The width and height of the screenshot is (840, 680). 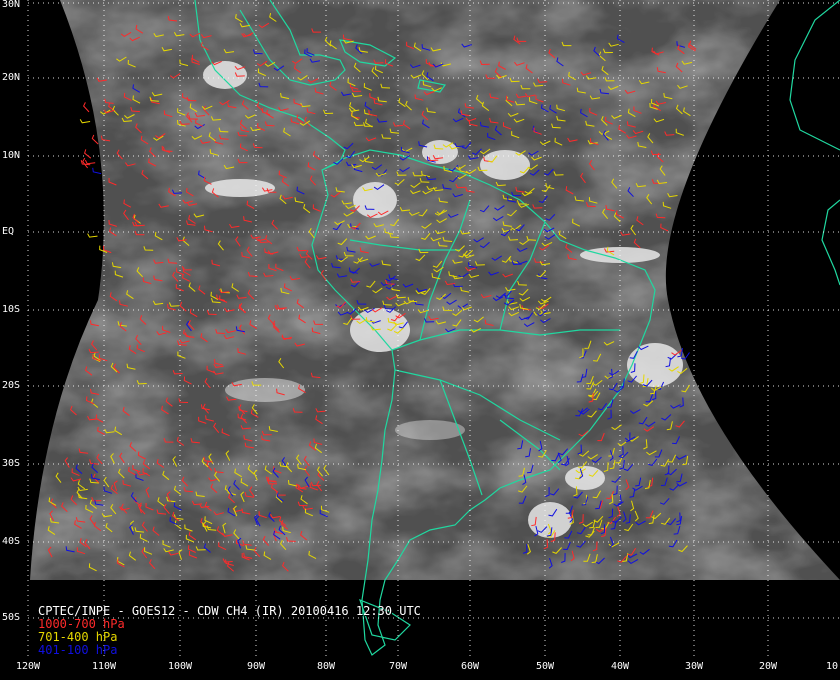 What do you see at coordinates (620, 666) in the screenshot?
I see `lon-label: 40W` at bounding box center [620, 666].